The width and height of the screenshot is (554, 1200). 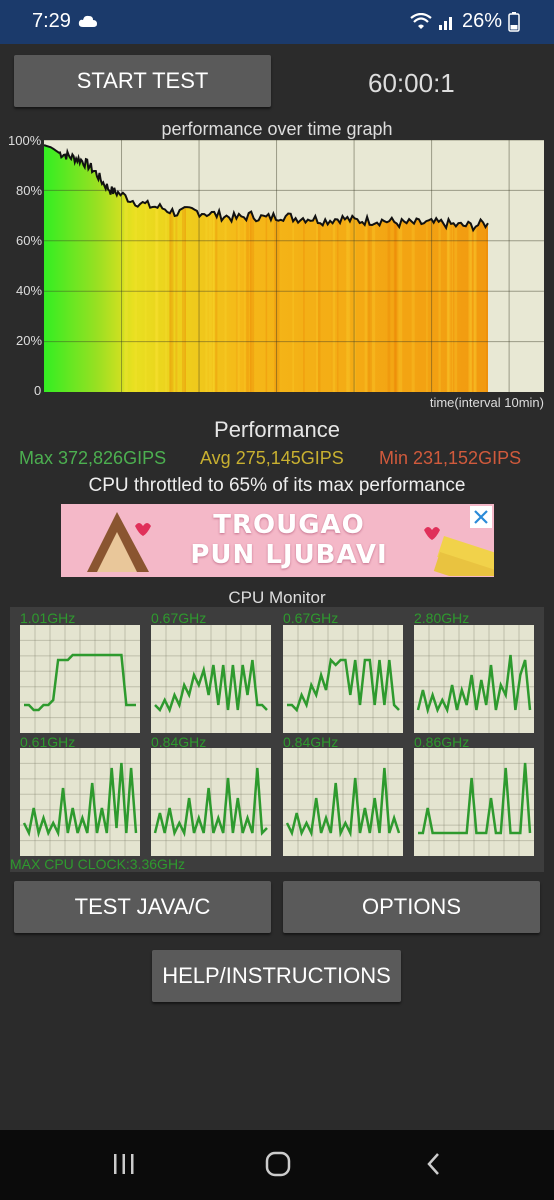 What do you see at coordinates (442, 618) in the screenshot?
I see `core-4-freq: 2.80GHz` at bounding box center [442, 618].